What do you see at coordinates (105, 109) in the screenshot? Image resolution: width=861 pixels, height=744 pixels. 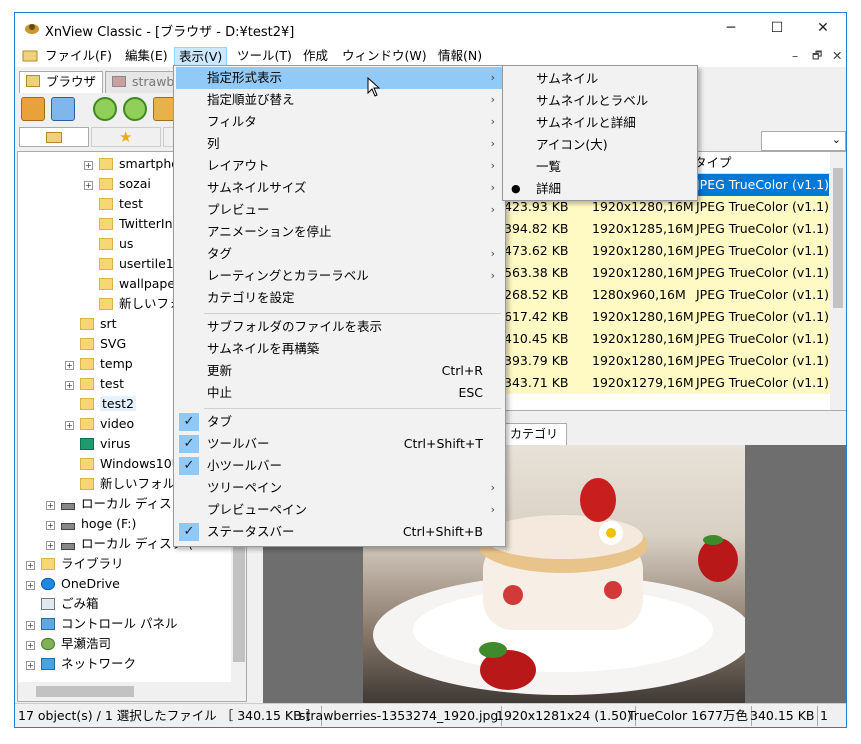 I see `rotate-left-icon` at bounding box center [105, 109].